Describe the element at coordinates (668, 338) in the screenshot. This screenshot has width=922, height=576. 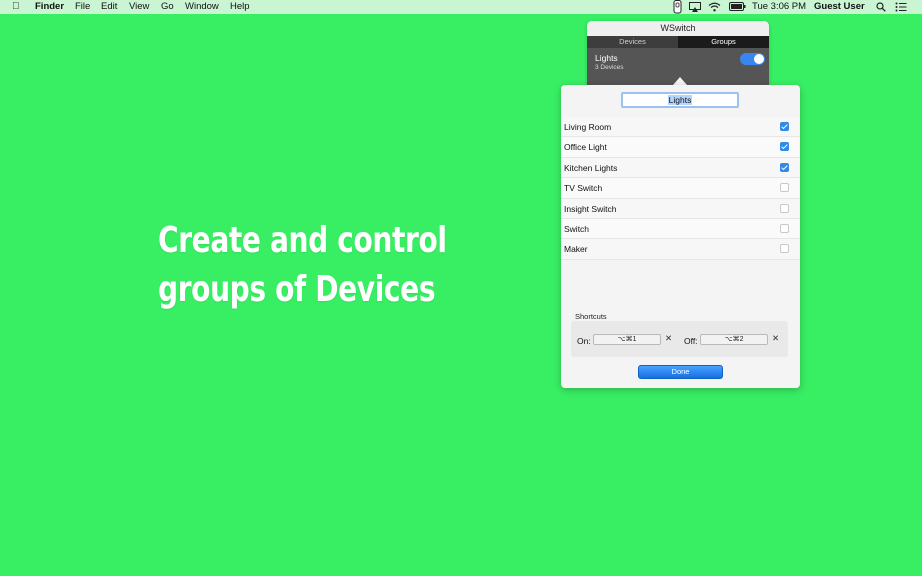
I see `on-shortcut-clear-icon: ✕` at that location.